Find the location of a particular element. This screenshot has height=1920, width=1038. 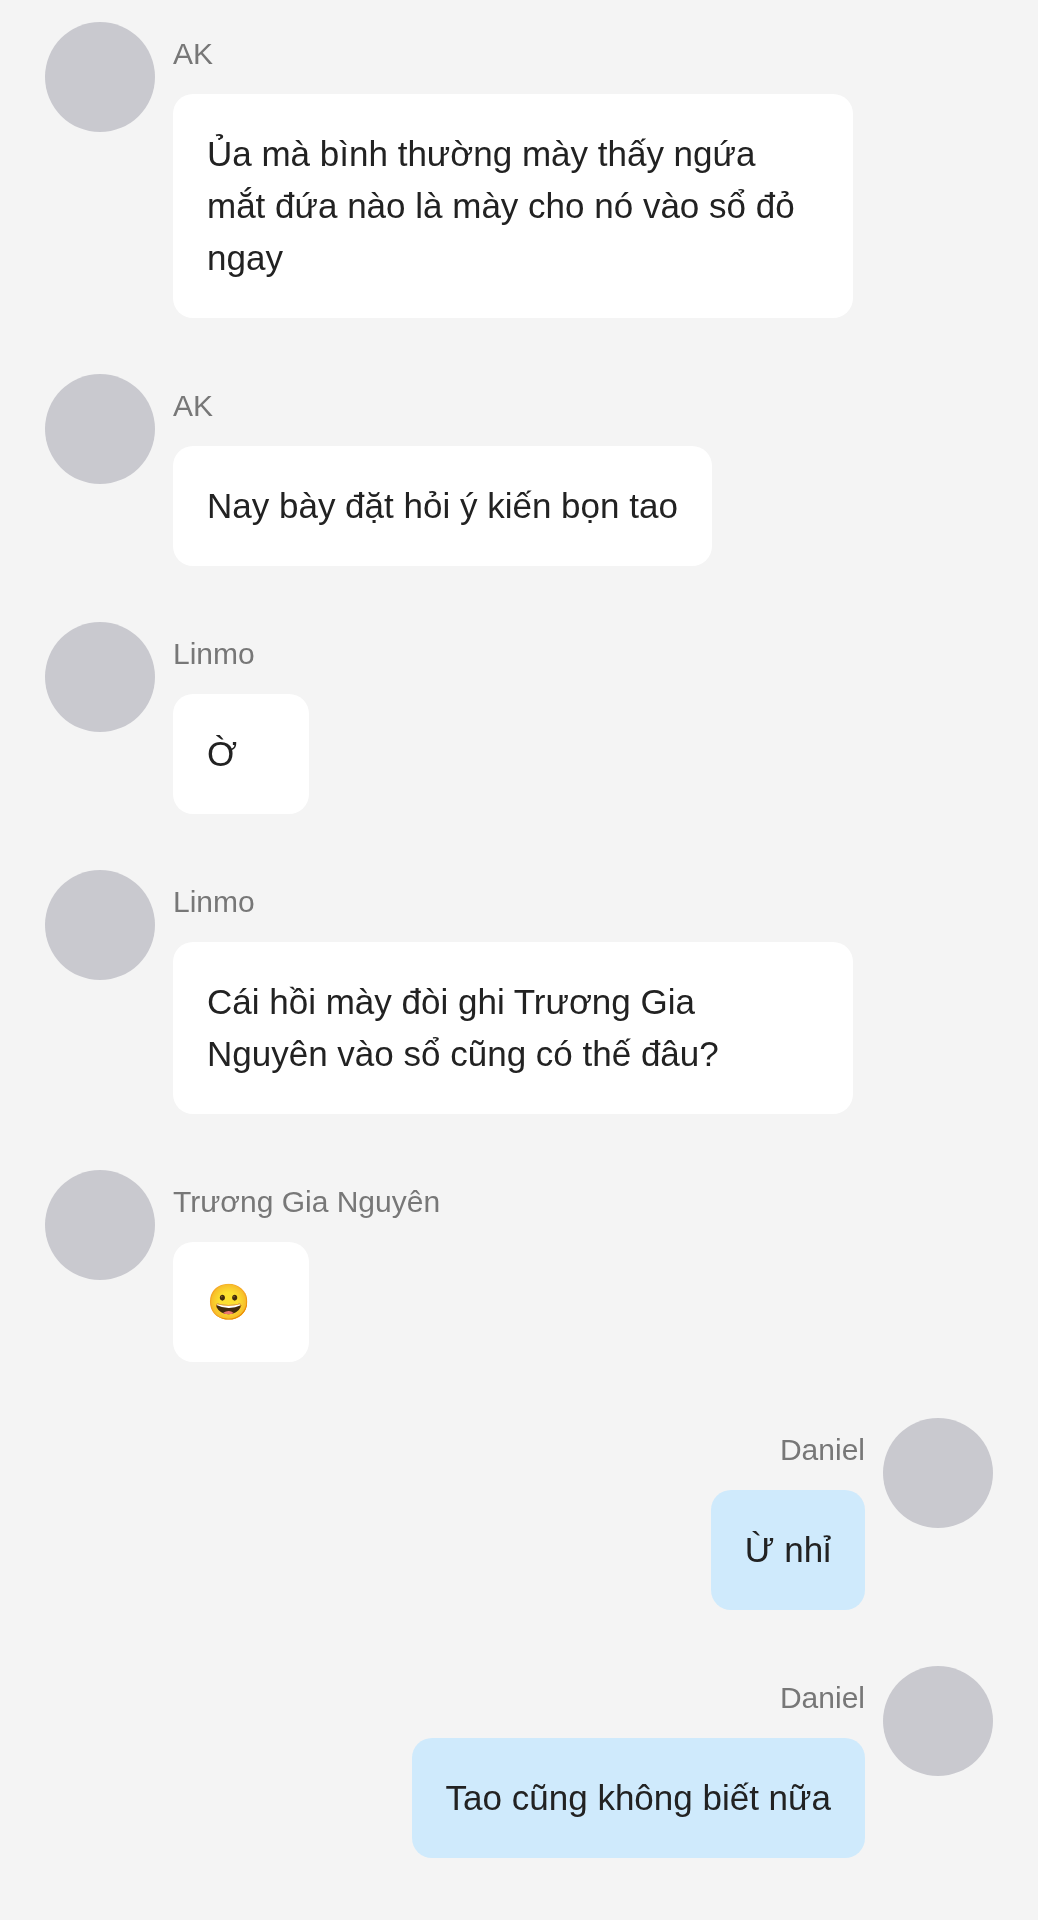

message-bubble: Cái hồi mày đòi ghi Trương Gia Nguyên vào sổ cũng có thế đâu? is located at coordinates (513, 1028).